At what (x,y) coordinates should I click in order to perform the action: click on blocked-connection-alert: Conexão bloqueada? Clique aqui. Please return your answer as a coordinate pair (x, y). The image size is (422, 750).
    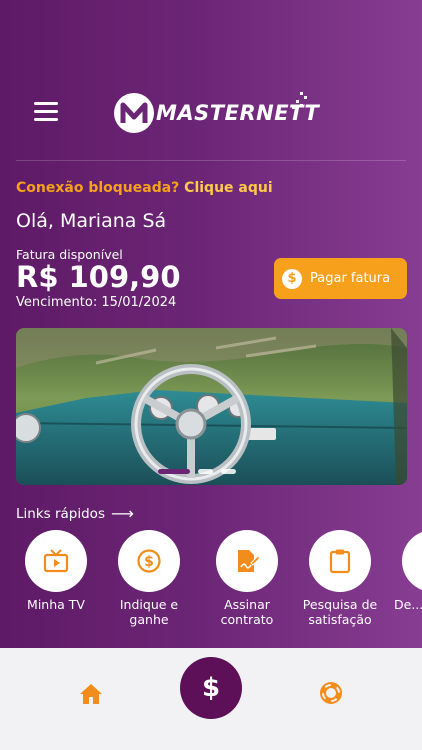
    Looking at the image, I should click on (144, 188).